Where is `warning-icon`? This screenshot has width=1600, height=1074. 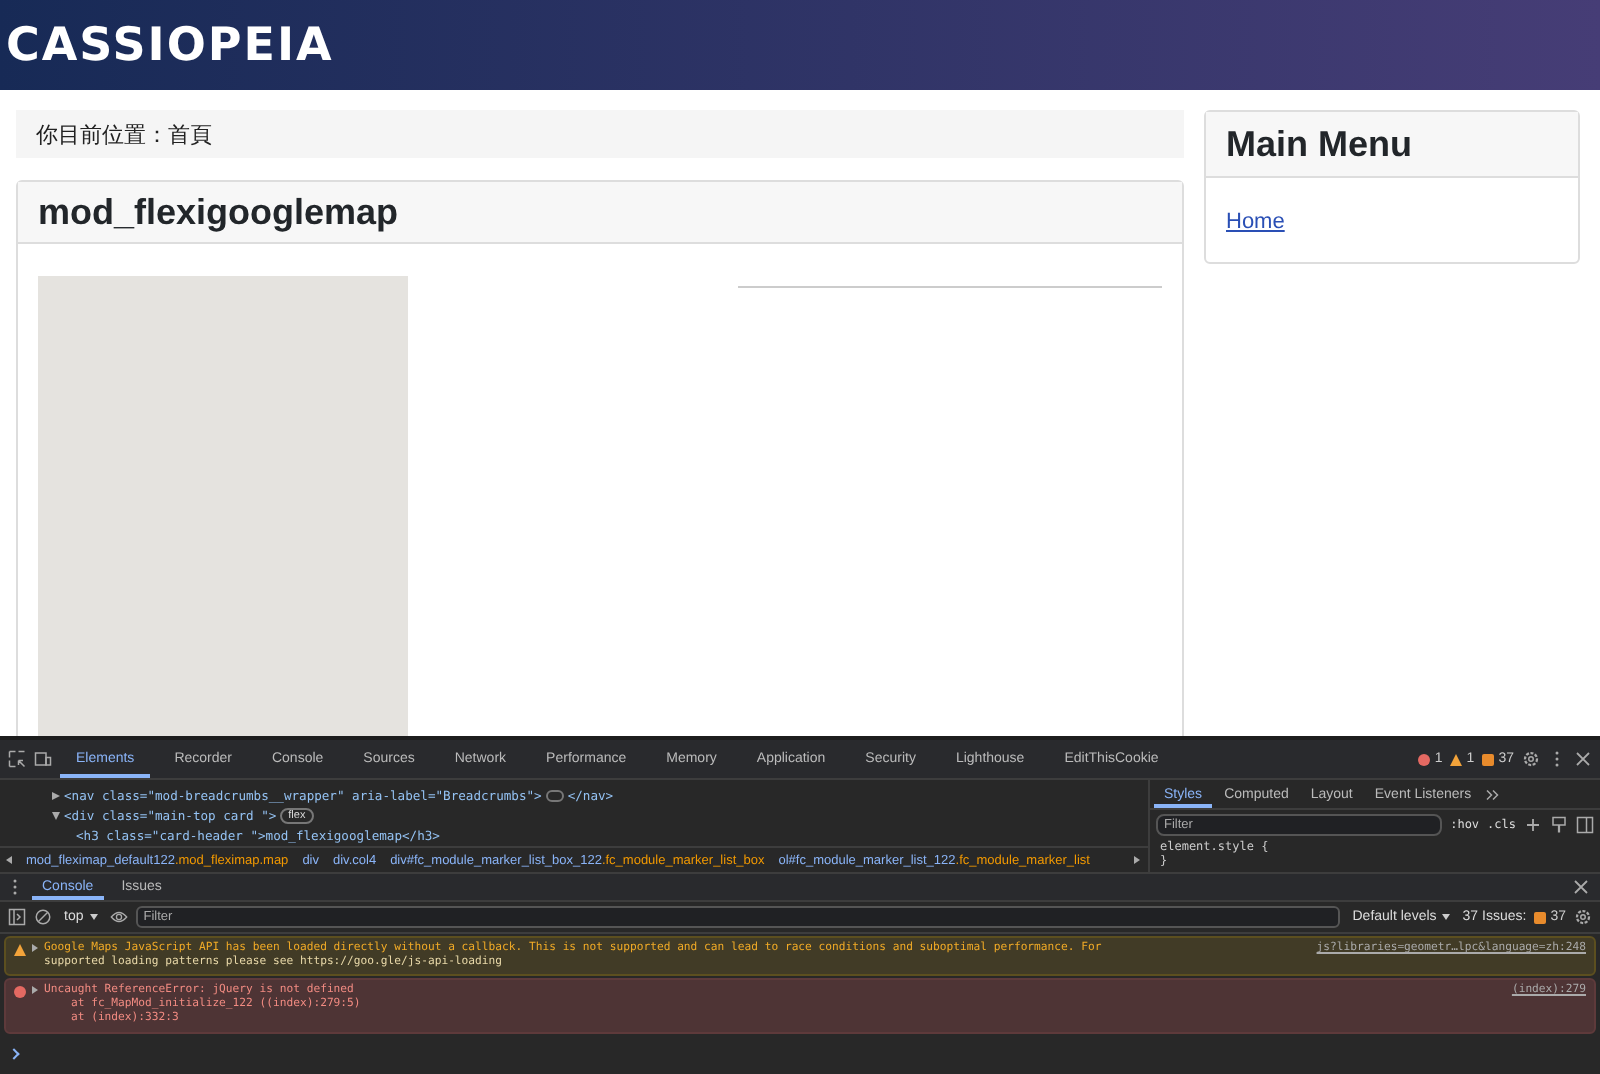 warning-icon is located at coordinates (20, 950).